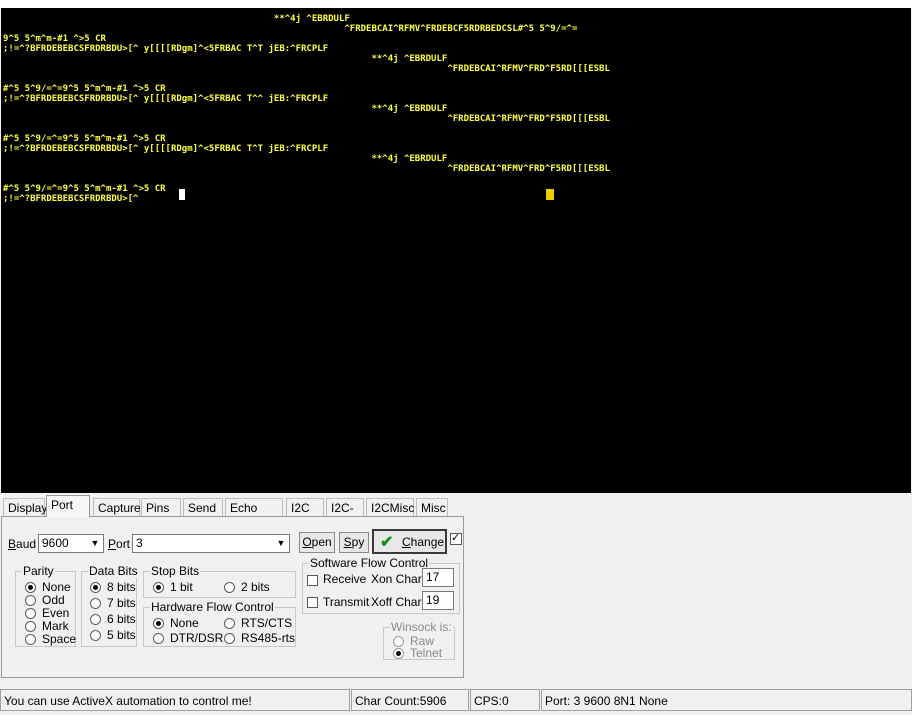 The height and width of the screenshot is (715, 912). What do you see at coordinates (433, 577) in the screenshot?
I see `xon-value: 17` at bounding box center [433, 577].